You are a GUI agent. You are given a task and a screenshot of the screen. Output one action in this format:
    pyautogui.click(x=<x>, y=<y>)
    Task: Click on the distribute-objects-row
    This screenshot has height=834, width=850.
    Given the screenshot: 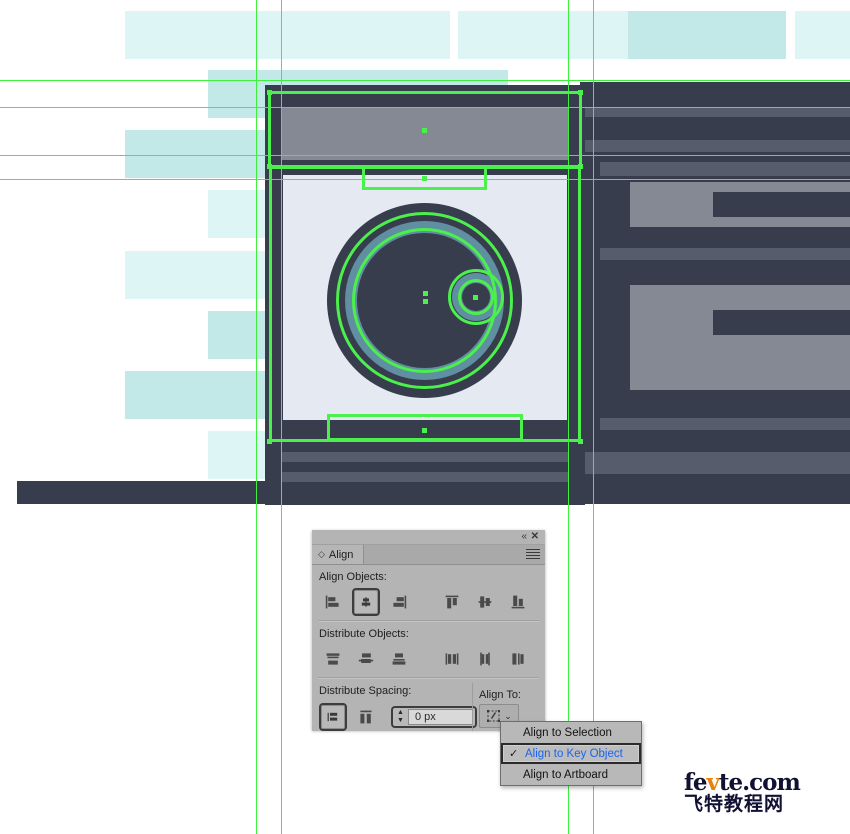 What is the action you would take?
    pyautogui.click(x=428, y=659)
    